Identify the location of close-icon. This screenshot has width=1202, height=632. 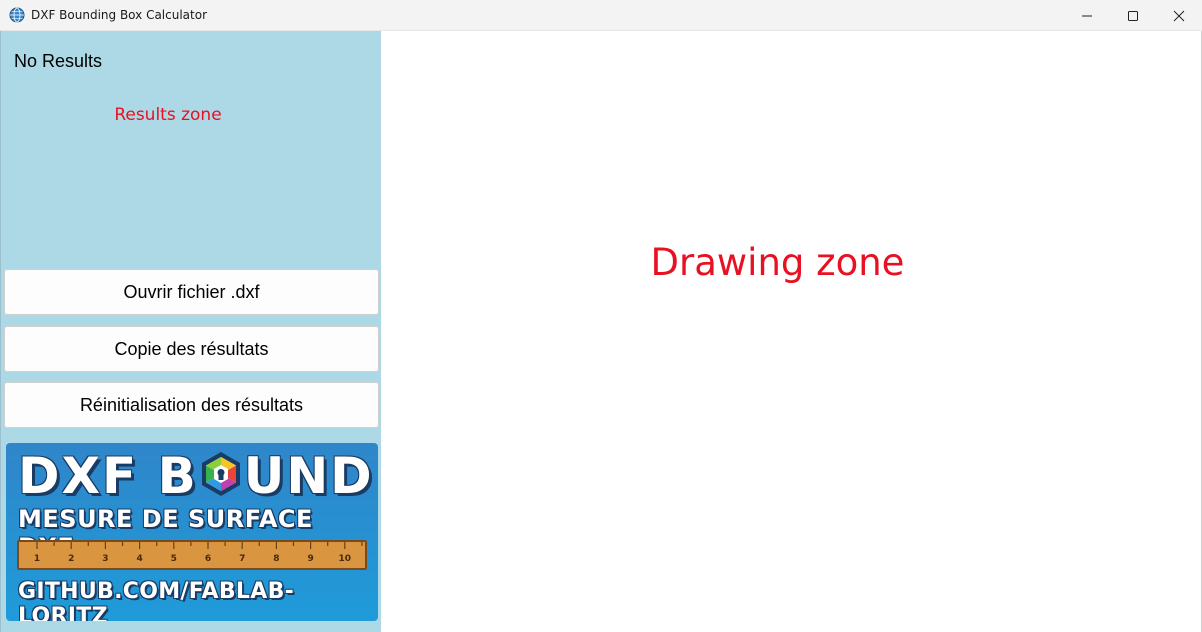
(1179, 15).